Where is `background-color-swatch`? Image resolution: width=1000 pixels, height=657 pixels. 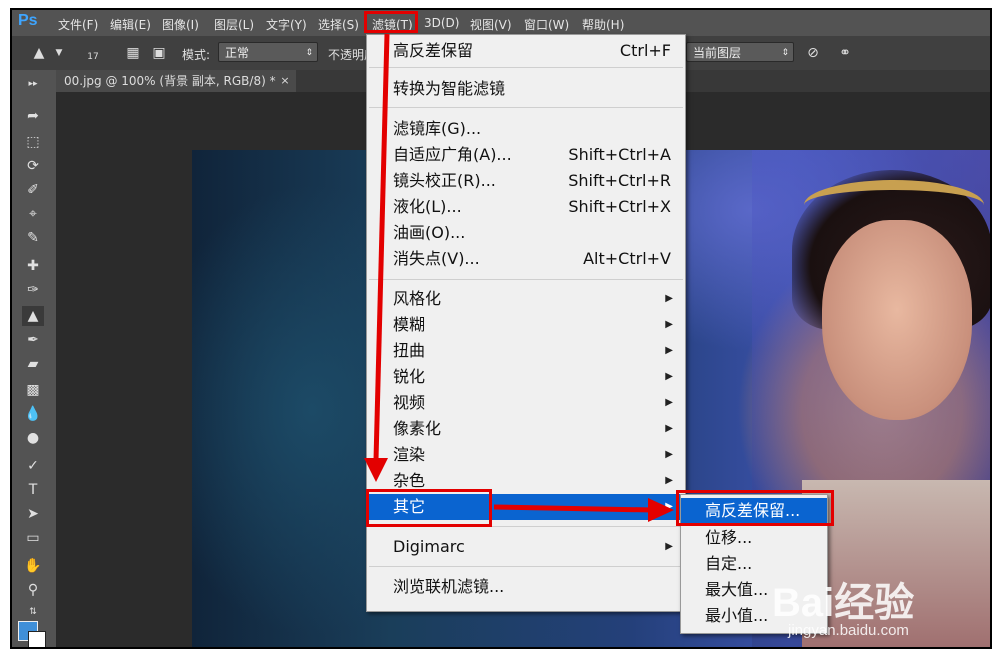
background-color-swatch is located at coordinates (37, 639).